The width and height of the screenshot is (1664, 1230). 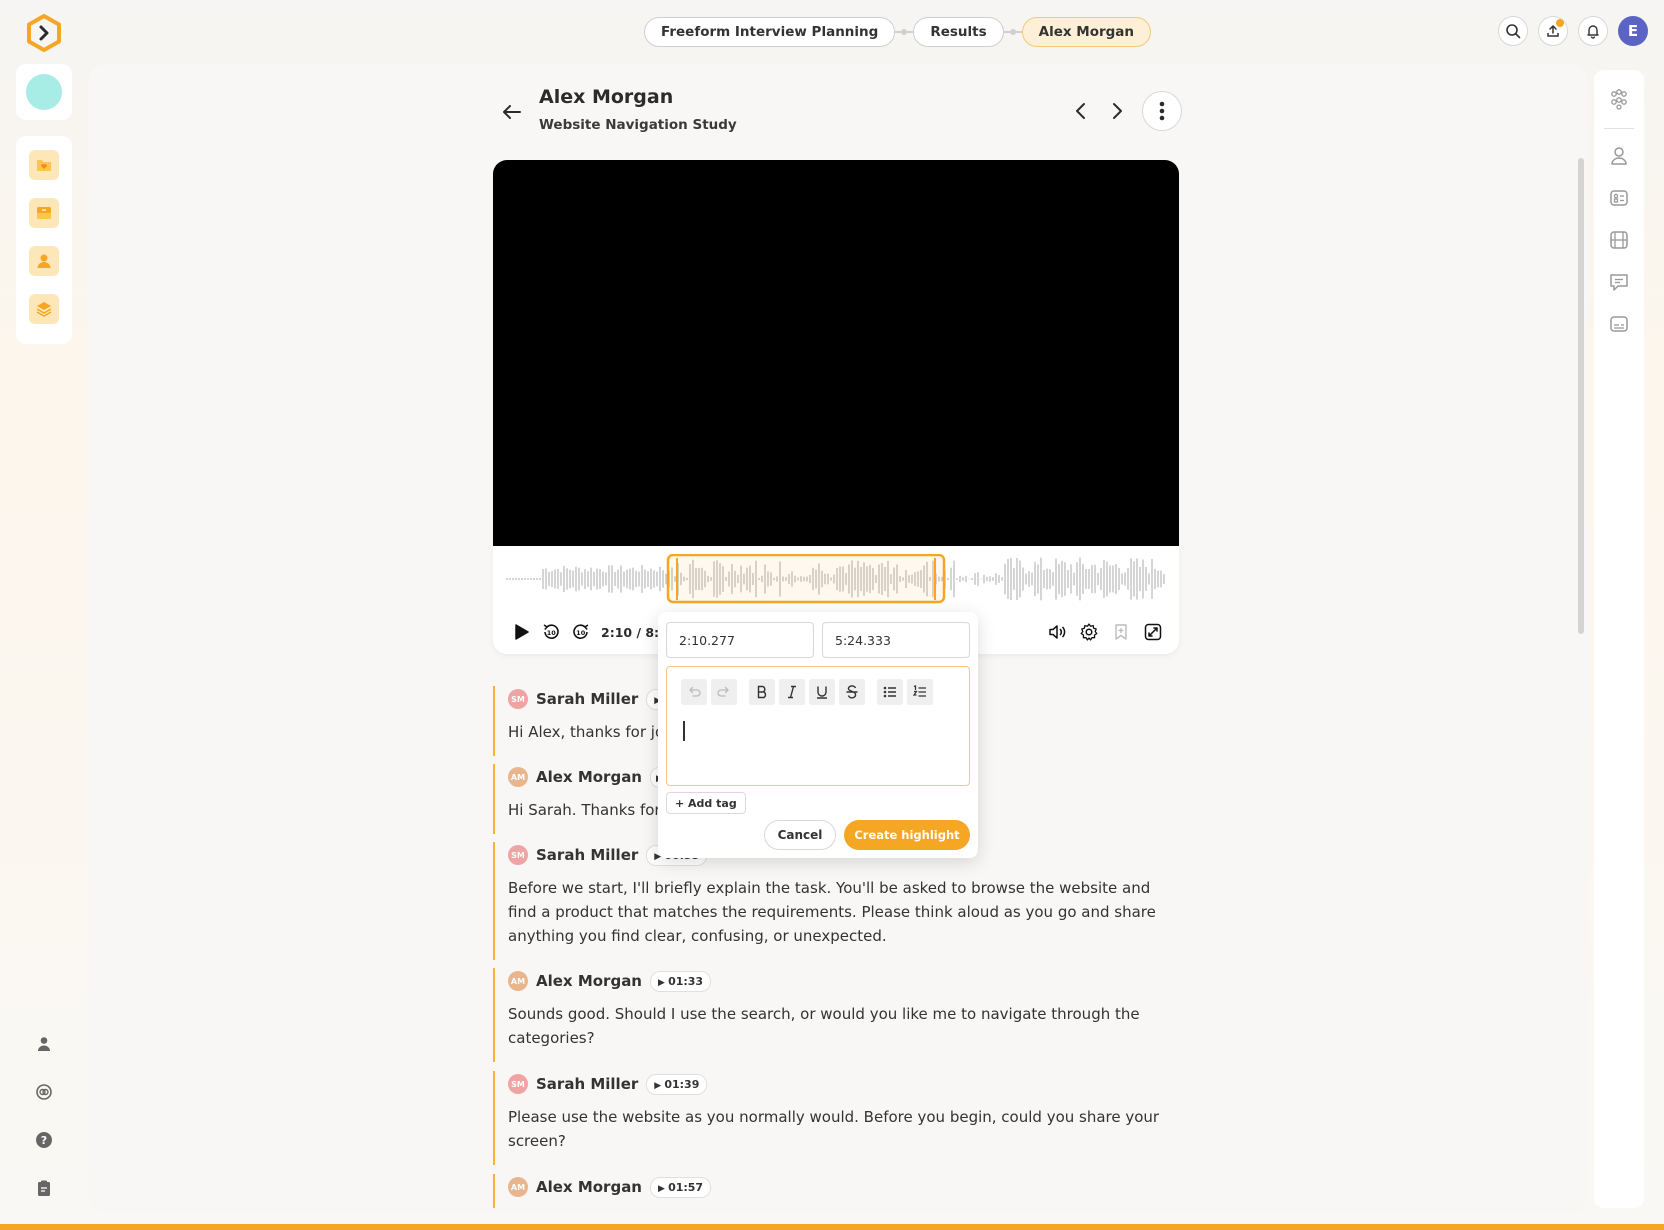 What do you see at coordinates (838, 1191) in the screenshot?
I see `transcript-entry: AM Alex Morgan 01:57` at bounding box center [838, 1191].